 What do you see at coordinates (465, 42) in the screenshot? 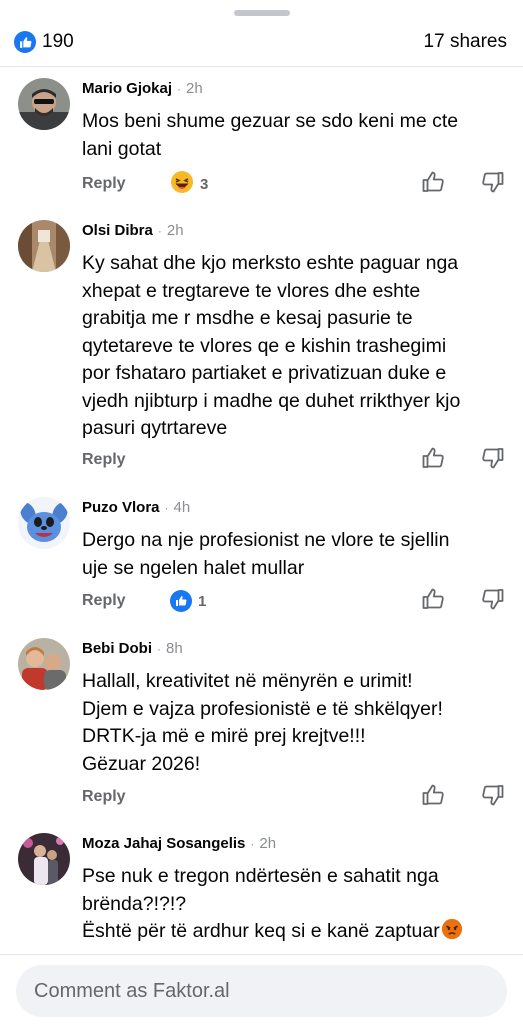
I see `share-count: 17 shares` at bounding box center [465, 42].